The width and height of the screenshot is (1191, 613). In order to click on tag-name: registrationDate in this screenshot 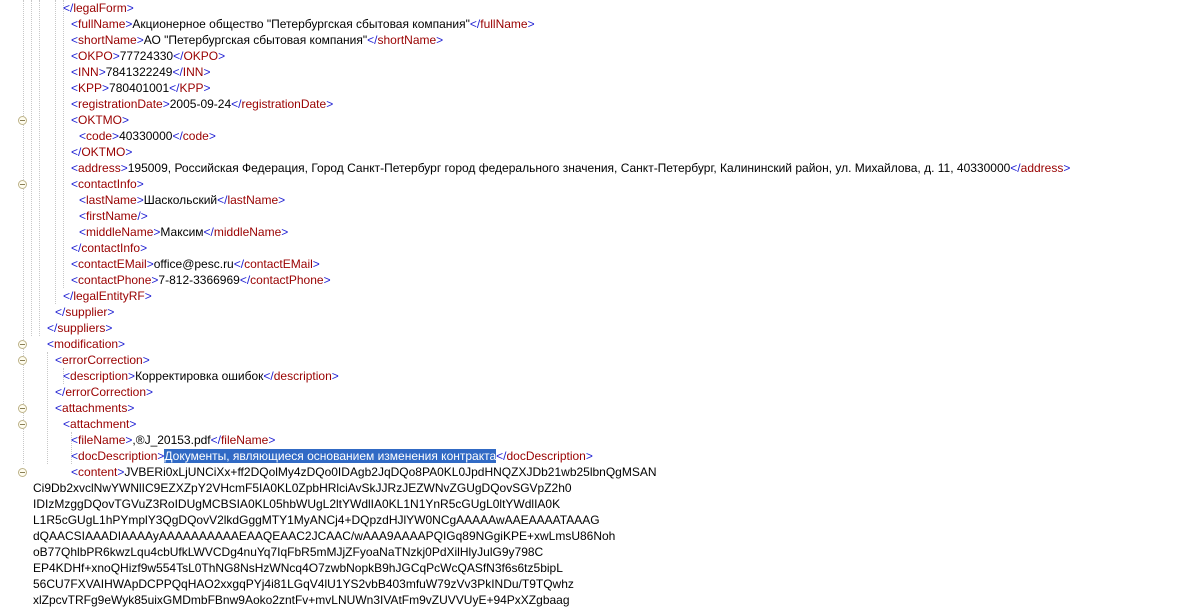, I will do `click(120, 104)`.